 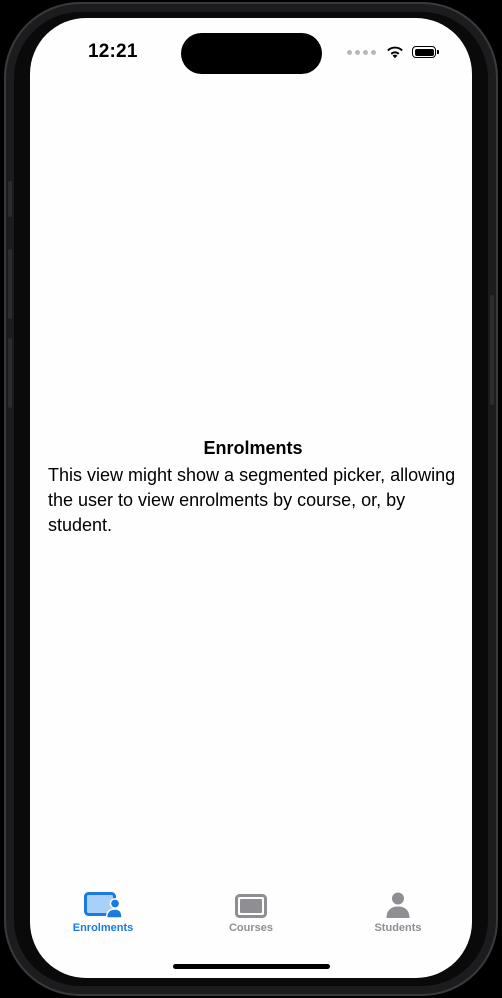 I want to click on status-indicators, so click(x=393, y=52).